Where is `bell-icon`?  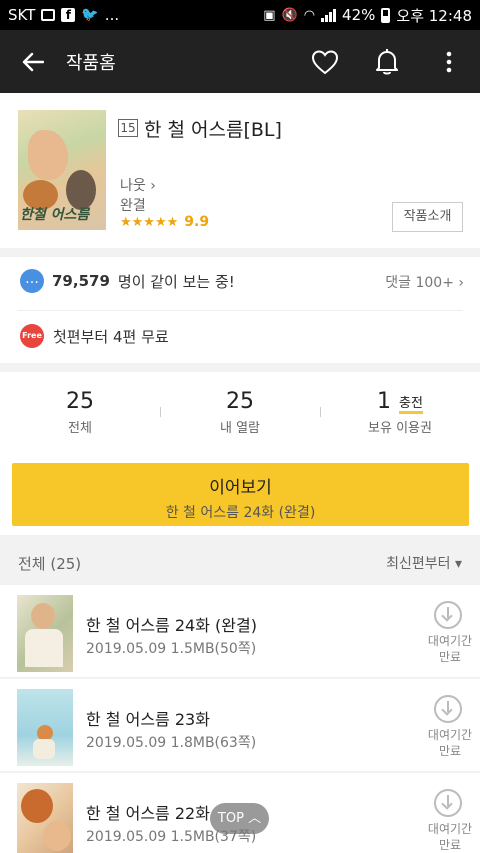
bell-icon is located at coordinates (387, 61).